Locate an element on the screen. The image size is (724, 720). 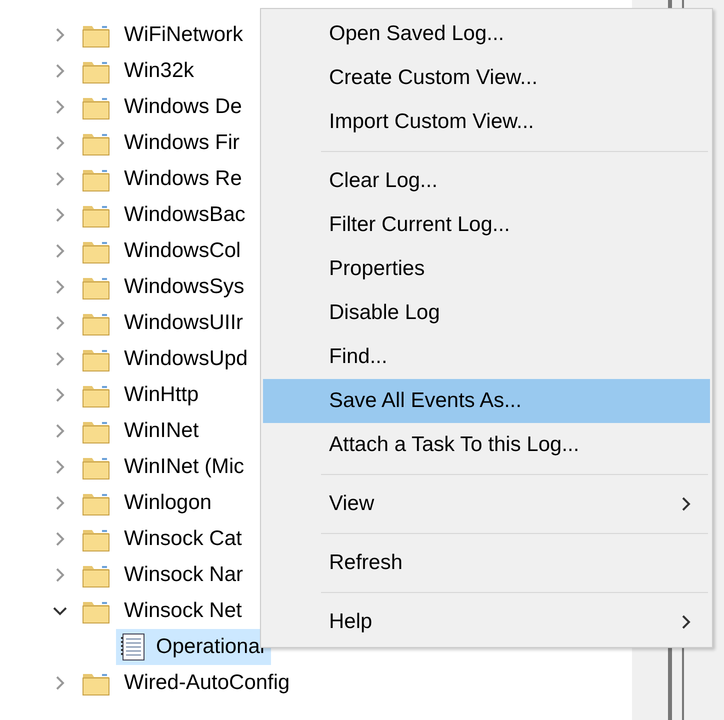
tree-item: WiFiNetwork is located at coordinates (185, 35).